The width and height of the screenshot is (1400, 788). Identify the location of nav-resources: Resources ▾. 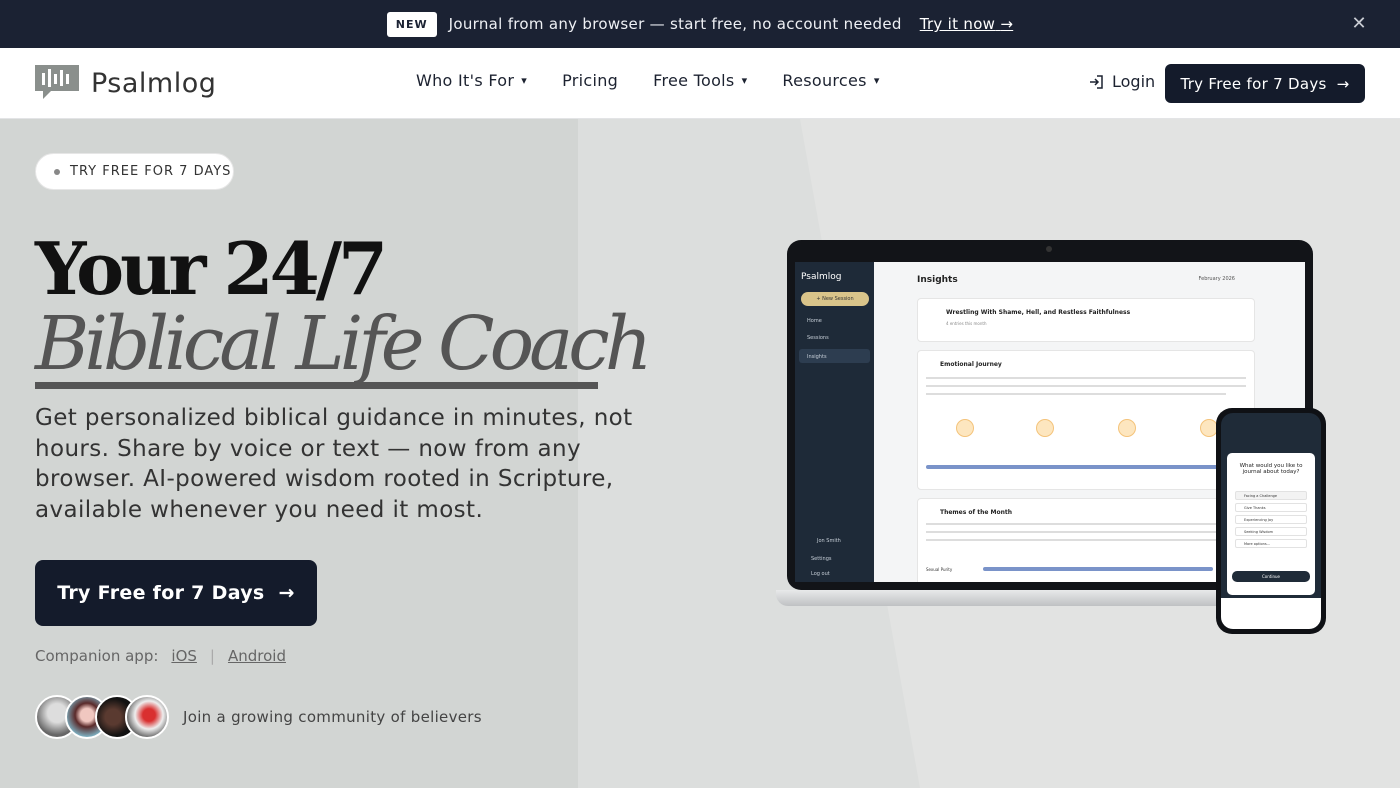
(830, 80).